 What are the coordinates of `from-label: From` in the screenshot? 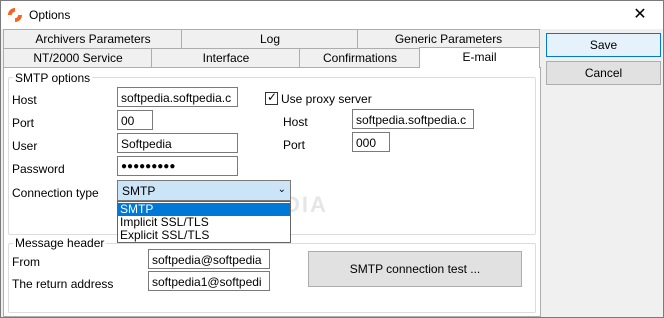 It's located at (26, 262).